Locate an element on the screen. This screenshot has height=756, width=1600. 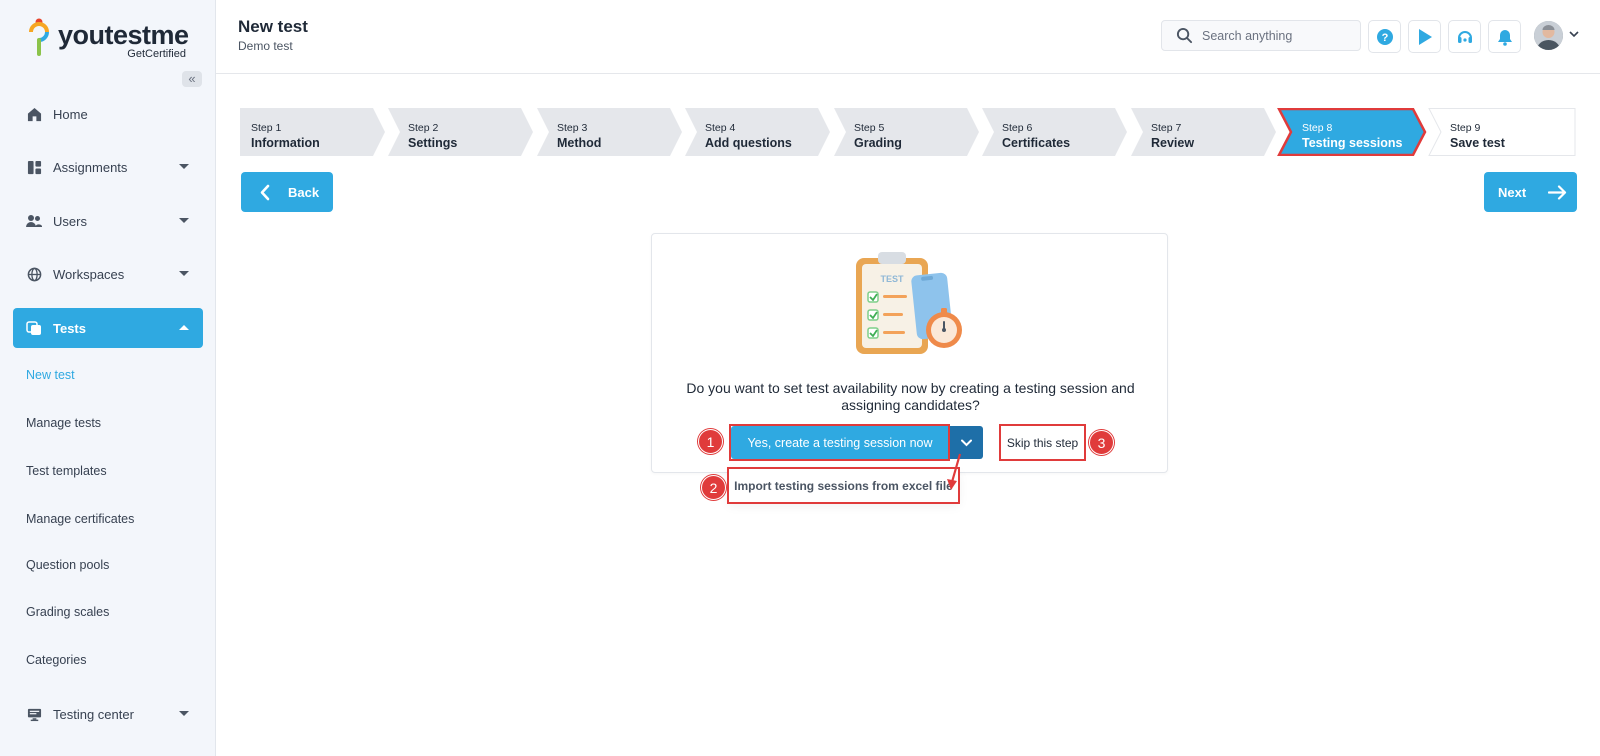
page-subtitle: Demo test is located at coordinates (265, 46).